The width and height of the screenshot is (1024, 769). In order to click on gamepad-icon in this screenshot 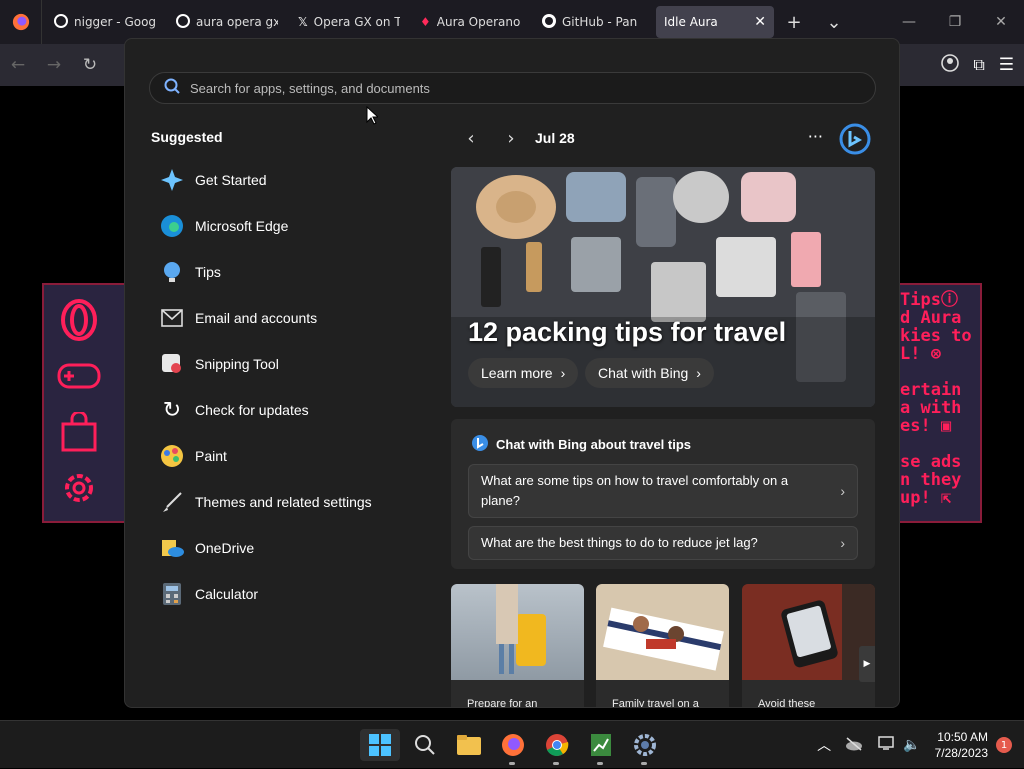, I will do `click(79, 376)`.